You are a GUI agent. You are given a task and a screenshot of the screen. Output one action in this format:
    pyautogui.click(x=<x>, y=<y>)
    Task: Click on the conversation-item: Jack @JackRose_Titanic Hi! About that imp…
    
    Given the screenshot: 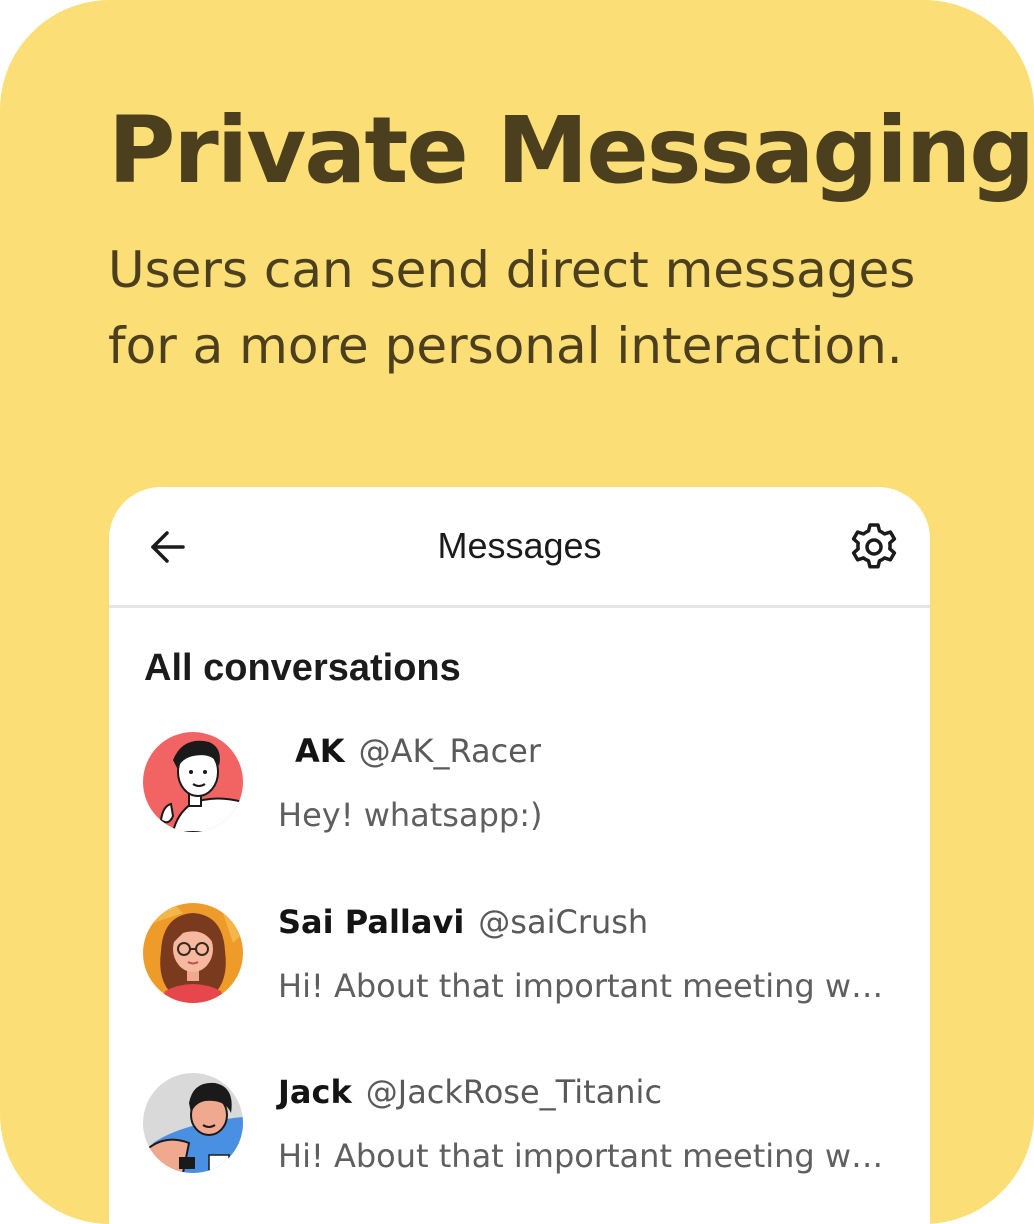 What is the action you would take?
    pyautogui.click(x=528, y=1133)
    